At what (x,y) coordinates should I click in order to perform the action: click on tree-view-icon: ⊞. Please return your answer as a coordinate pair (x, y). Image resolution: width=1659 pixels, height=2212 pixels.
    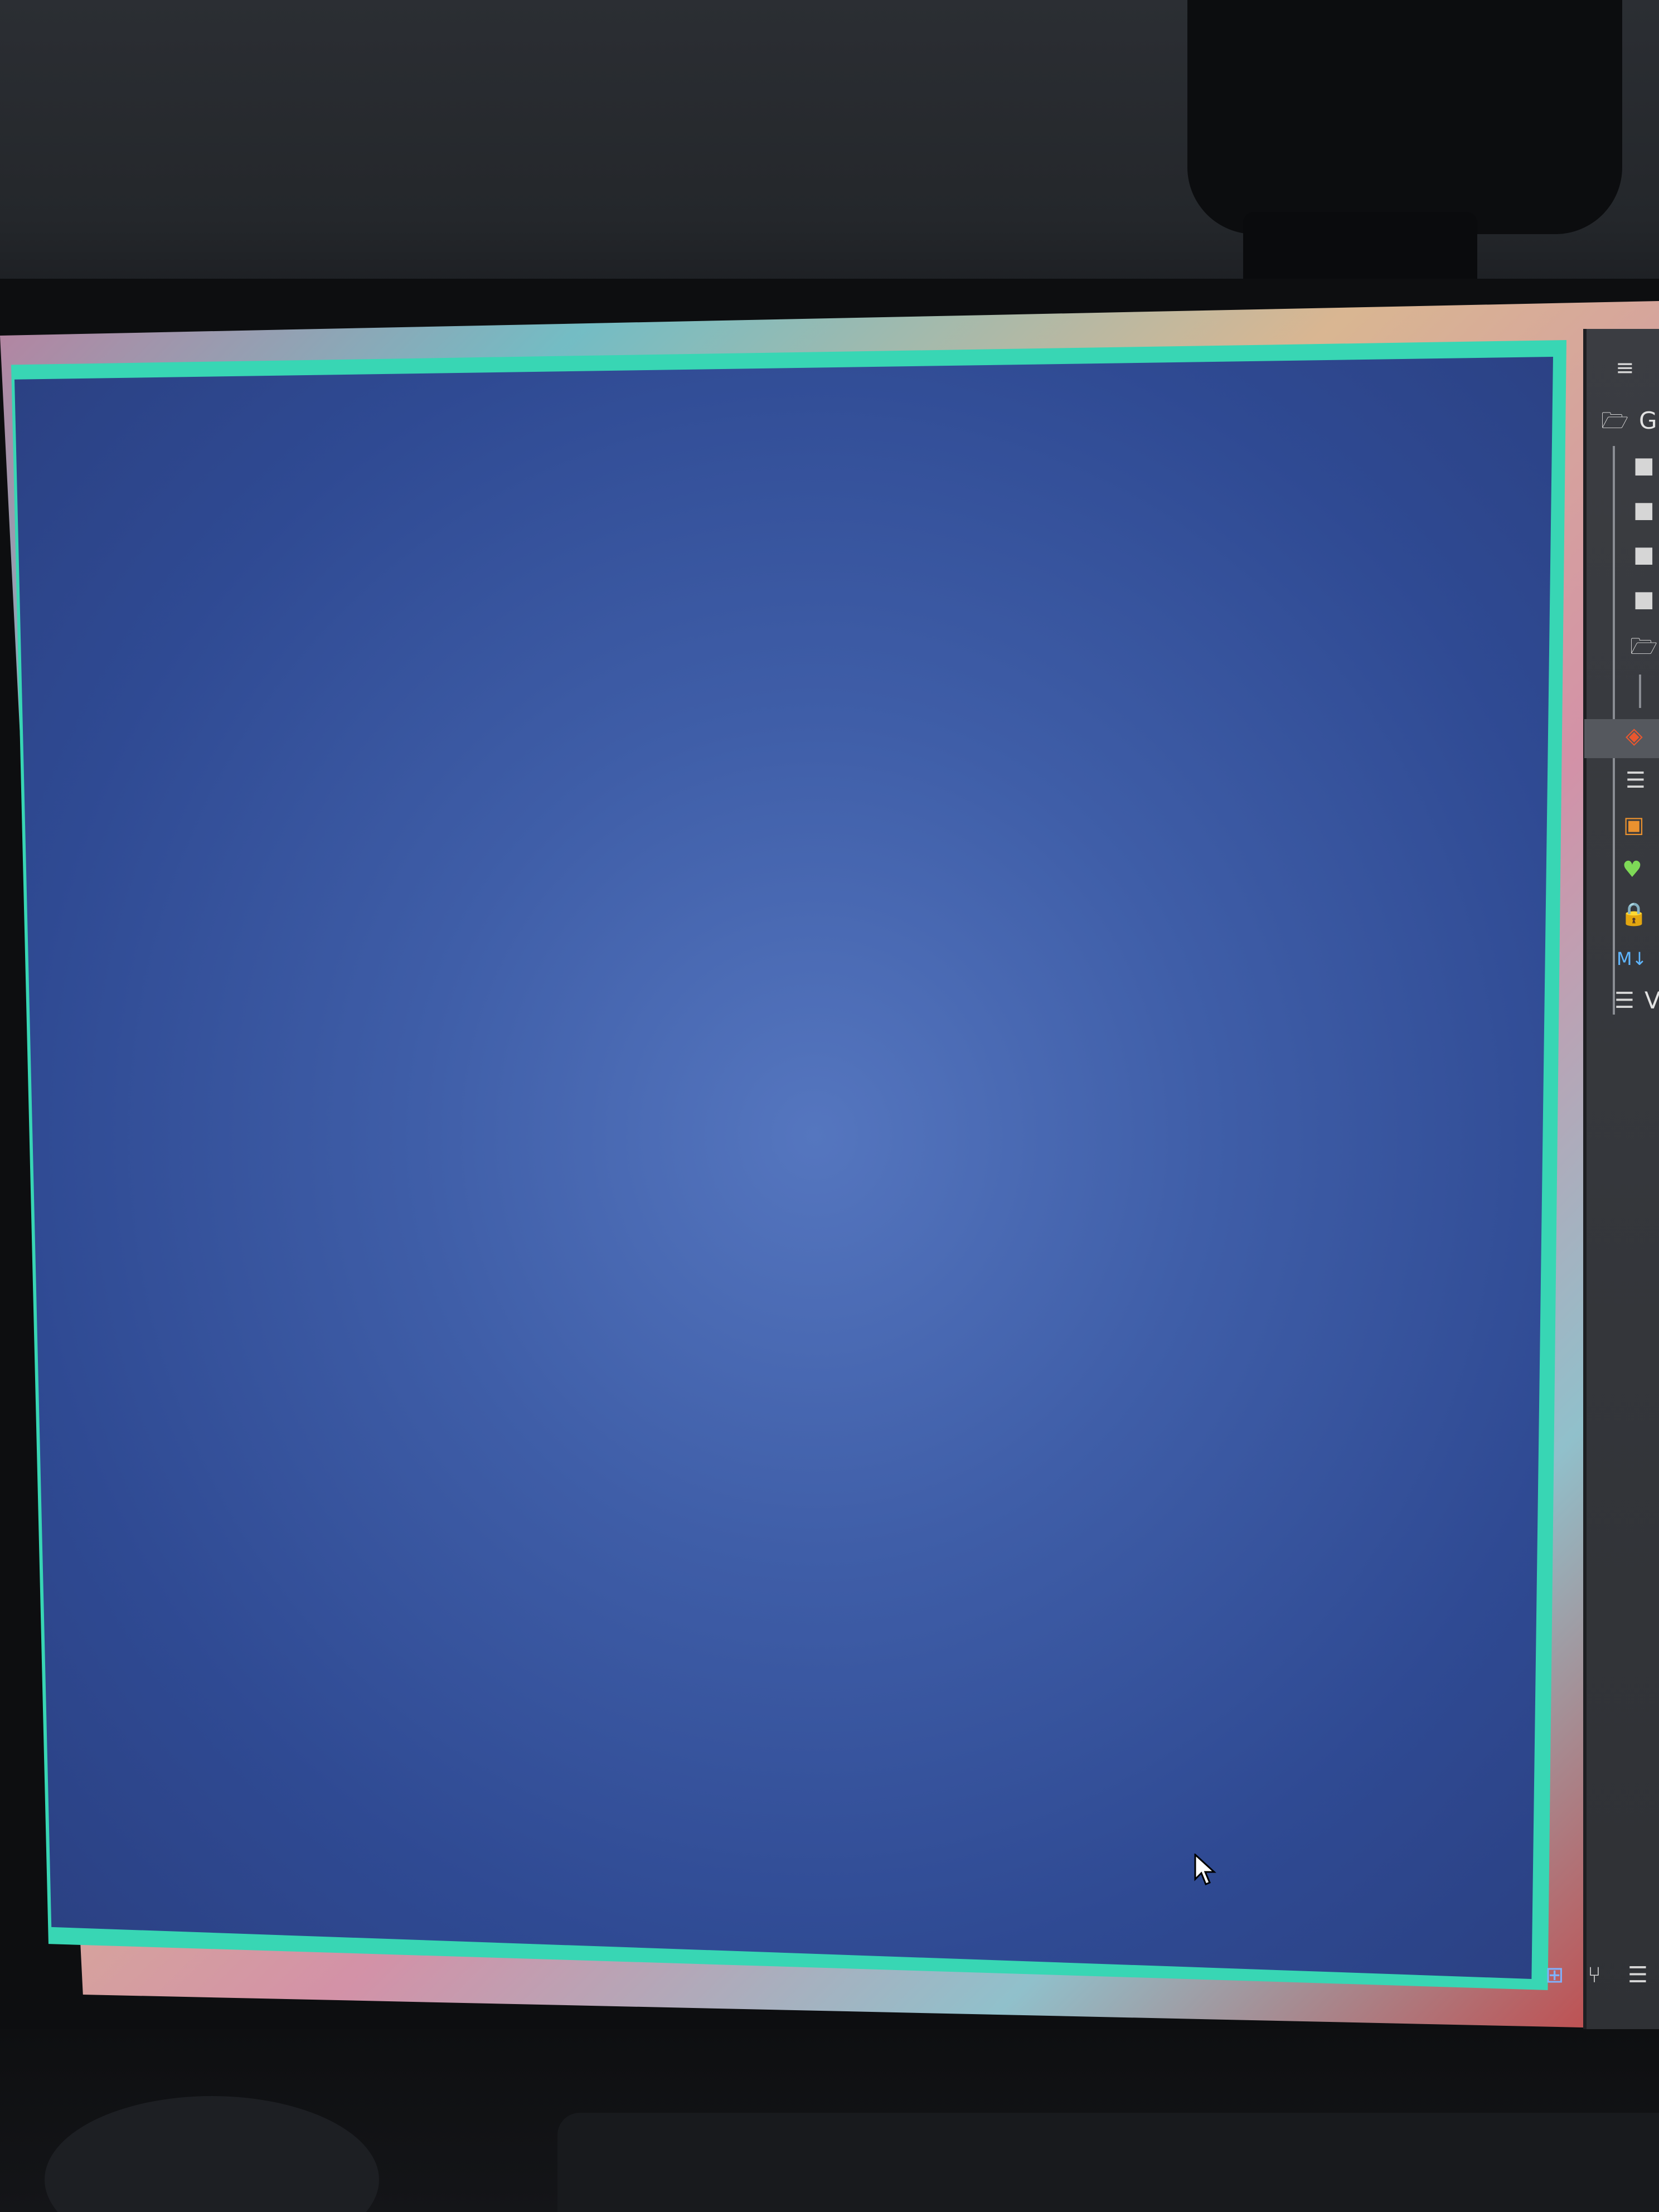
    Looking at the image, I should click on (1554, 1975).